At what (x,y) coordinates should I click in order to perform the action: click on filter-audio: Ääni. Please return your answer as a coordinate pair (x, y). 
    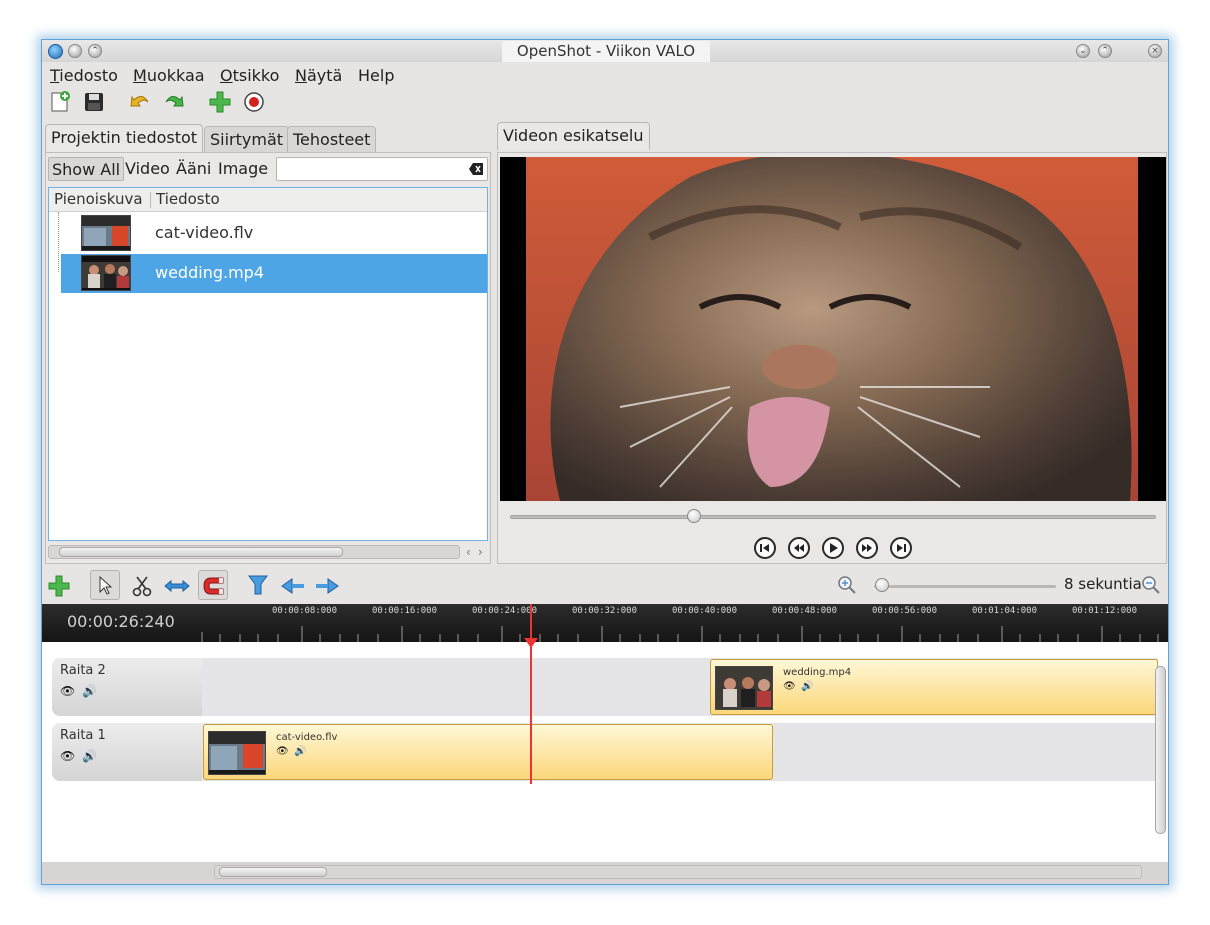
    Looking at the image, I should click on (193, 169).